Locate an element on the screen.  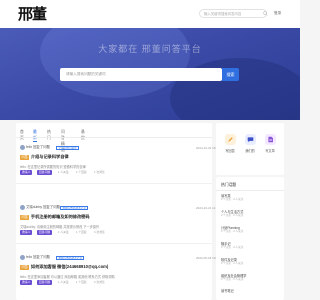
post-excerpt: 艾瑞dubby: 请使用注册的邮箱 并按提示修改 下一步操作 is located at coordinates (60, 227).